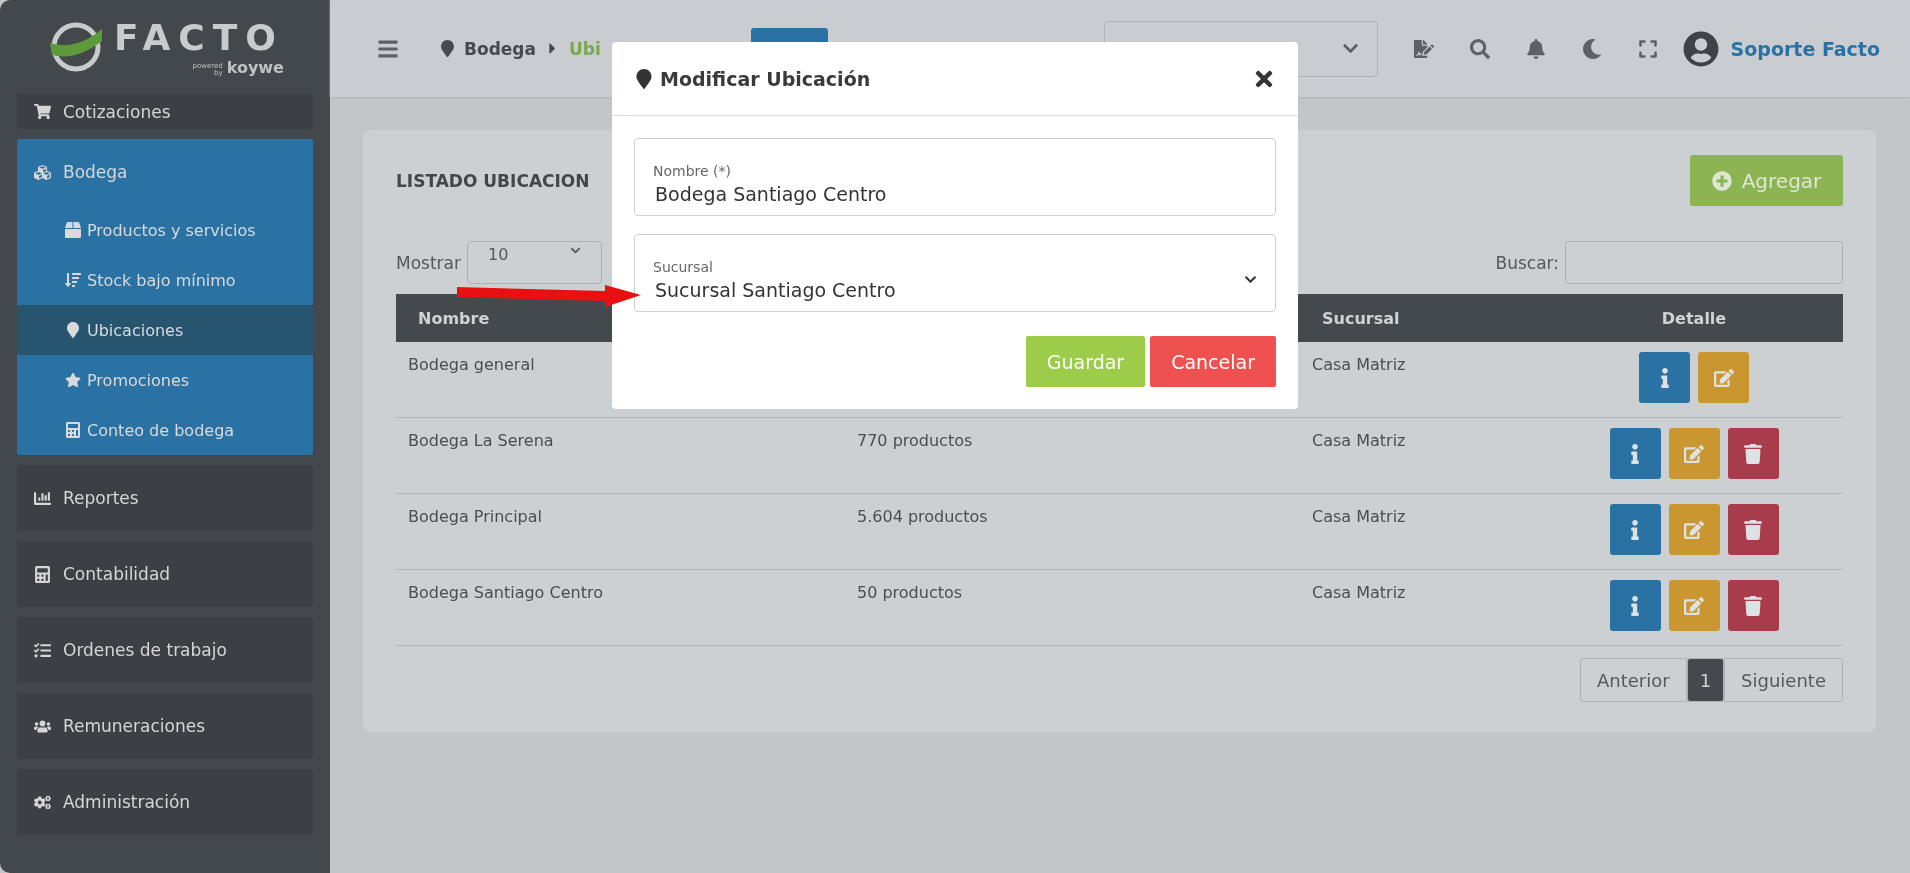  What do you see at coordinates (922, 516) in the screenshot?
I see `table-cell-text: 5.604 productos` at bounding box center [922, 516].